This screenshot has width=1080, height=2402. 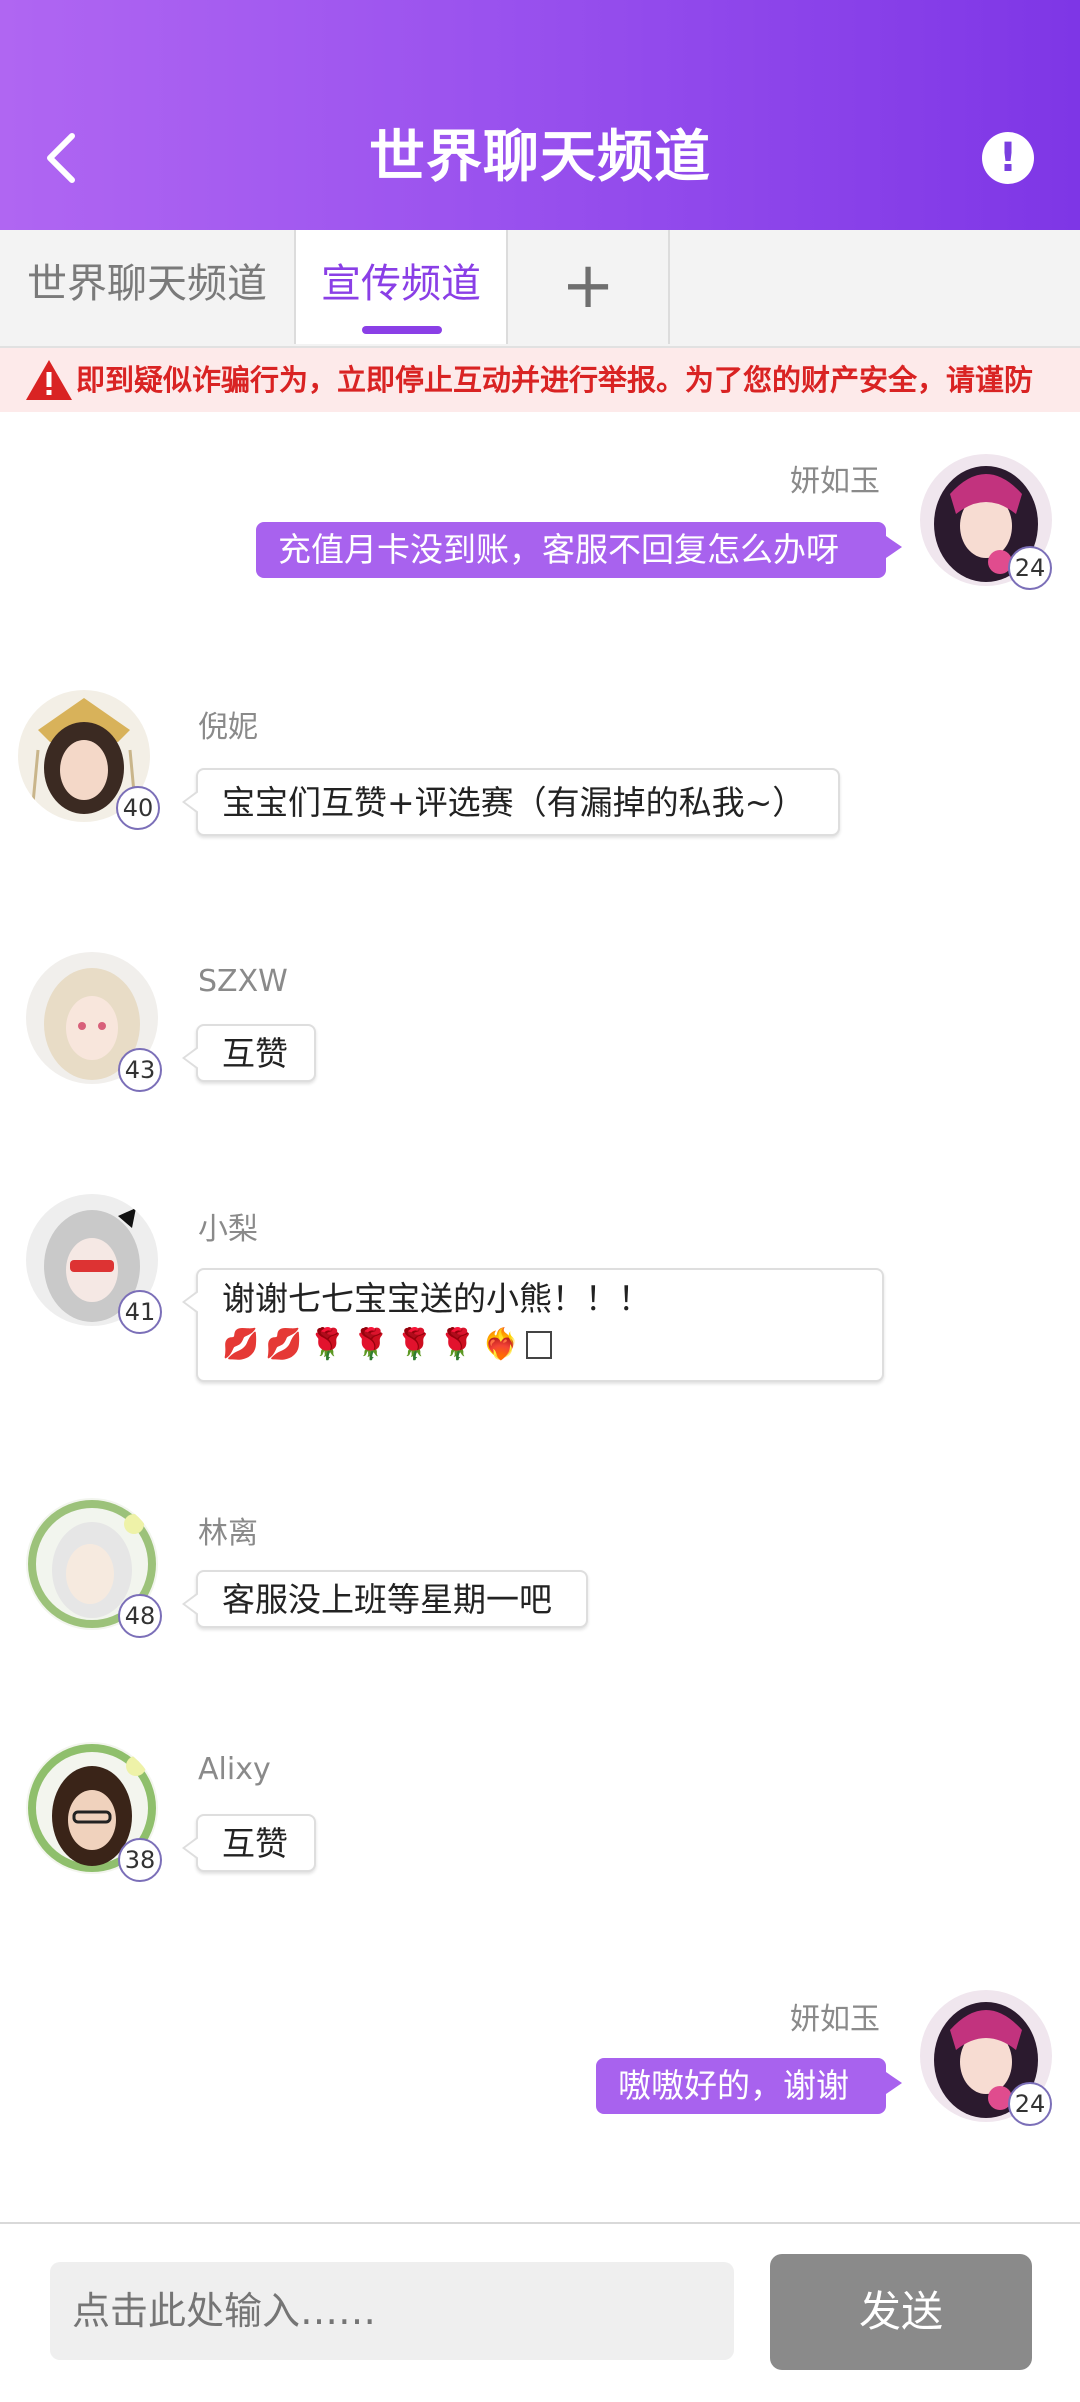 I want to click on avatar: 43, so click(x=96, y=1022).